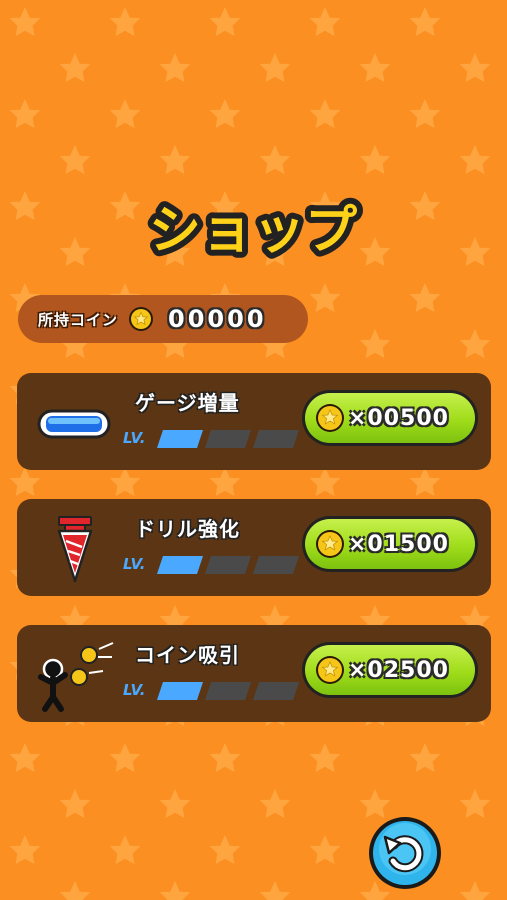 This screenshot has height=900, width=507. I want to click on shop-item-gauge: ゲージ増量 LV. ×00500, so click(254, 421).